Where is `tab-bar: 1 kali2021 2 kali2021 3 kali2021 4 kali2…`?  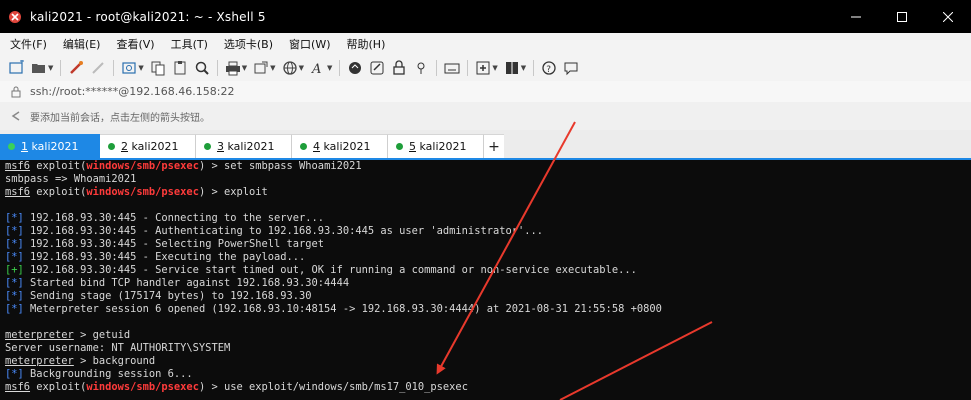
tab-bar: 1 kali2021 2 kali2021 3 kali2021 4 kali2… is located at coordinates (485, 145).